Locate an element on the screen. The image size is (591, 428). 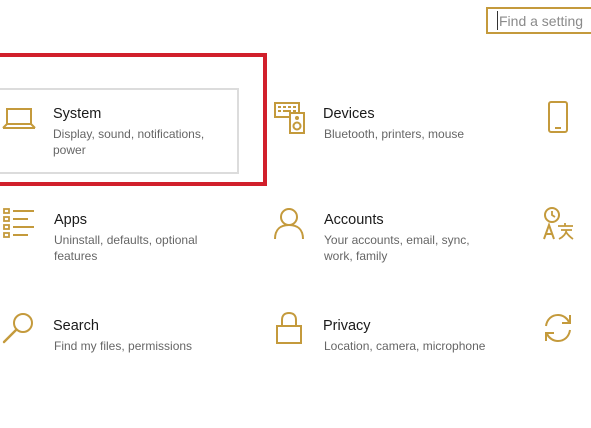
tile-system-desc: Display, sound, notifications, power is located at coordinates (129, 142).